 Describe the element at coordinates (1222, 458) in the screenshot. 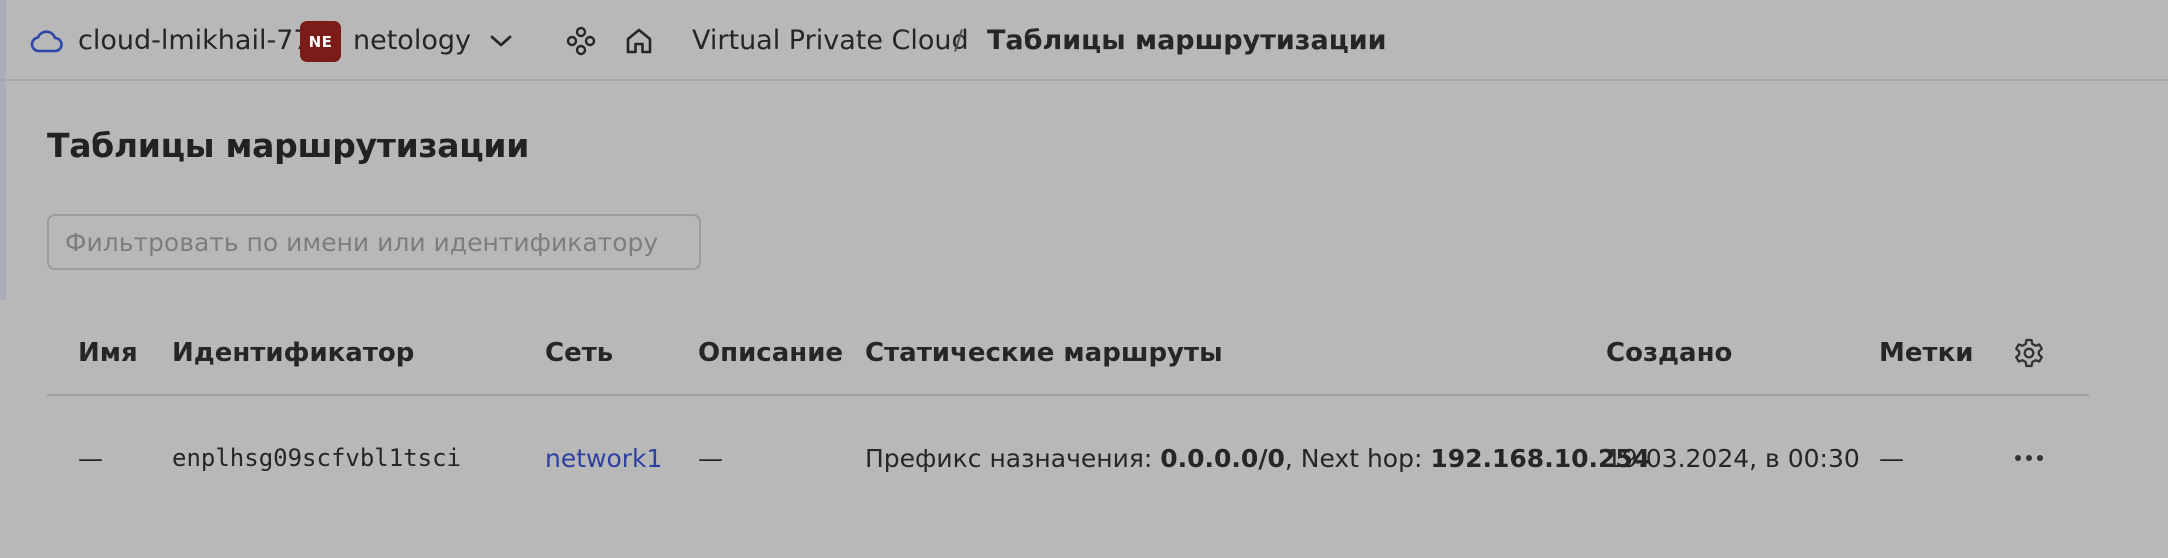

I see `route-prefix-value: 0.0.0.0/0` at that location.